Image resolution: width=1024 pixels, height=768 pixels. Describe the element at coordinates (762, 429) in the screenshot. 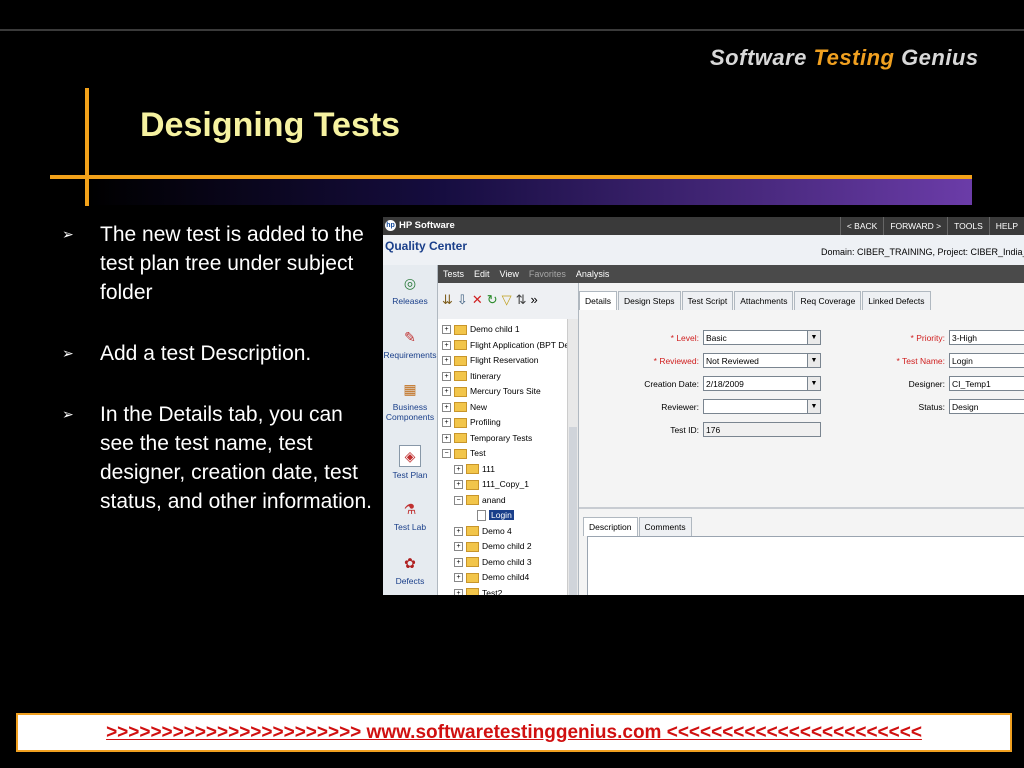

I see `test-id-field: 176` at that location.